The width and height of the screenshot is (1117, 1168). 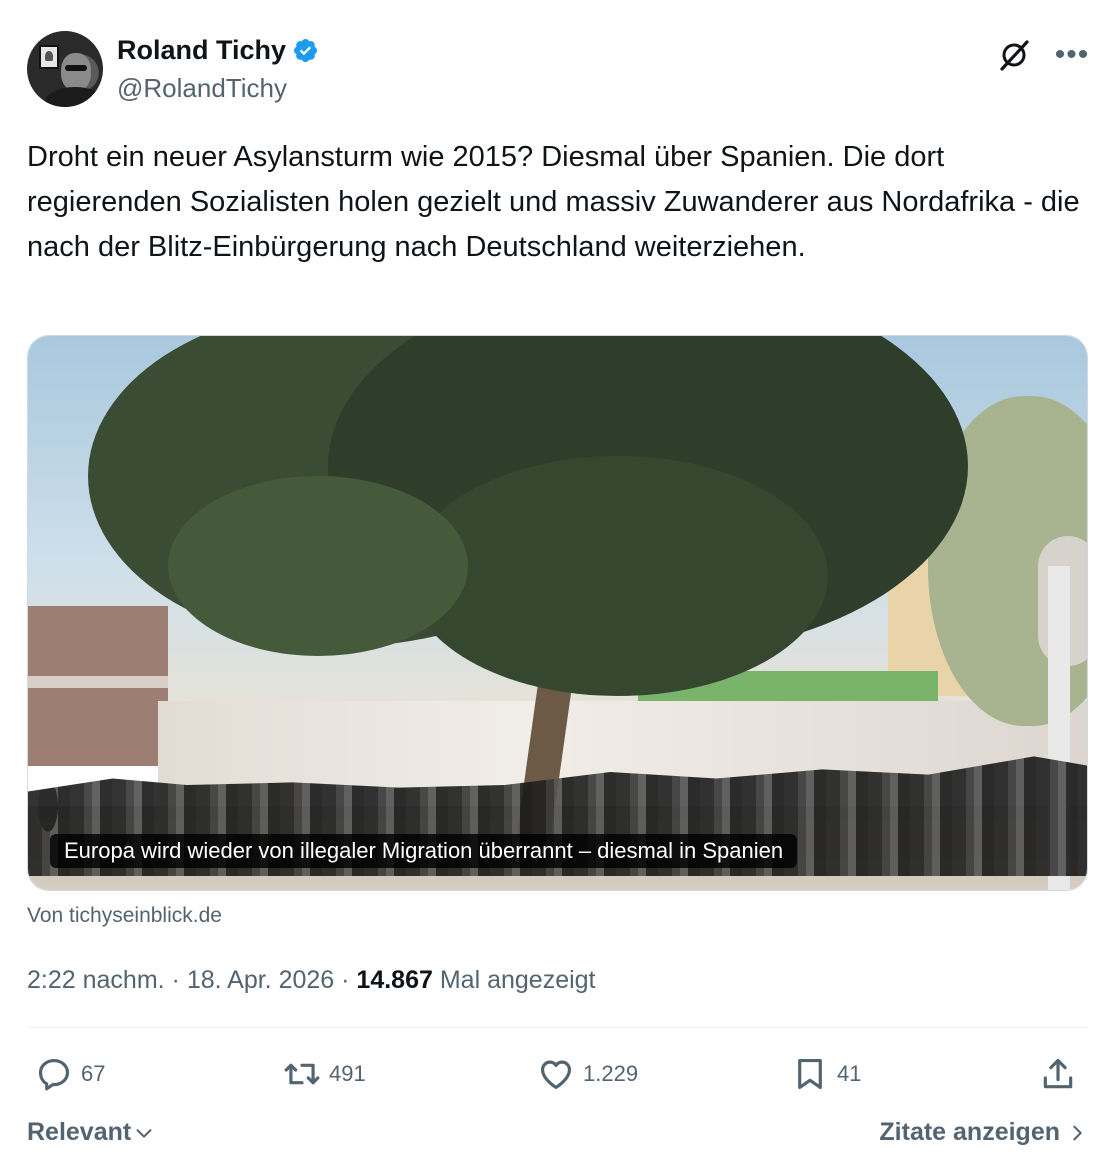 I want to click on author-display-name: Roland Tichy, so click(x=201, y=50).